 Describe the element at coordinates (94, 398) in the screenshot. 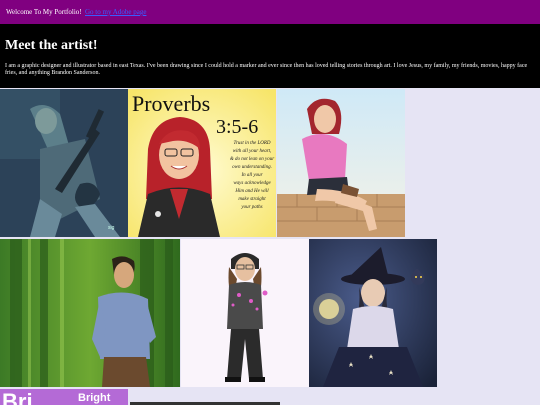

I see `svg-text: Bright` at that location.